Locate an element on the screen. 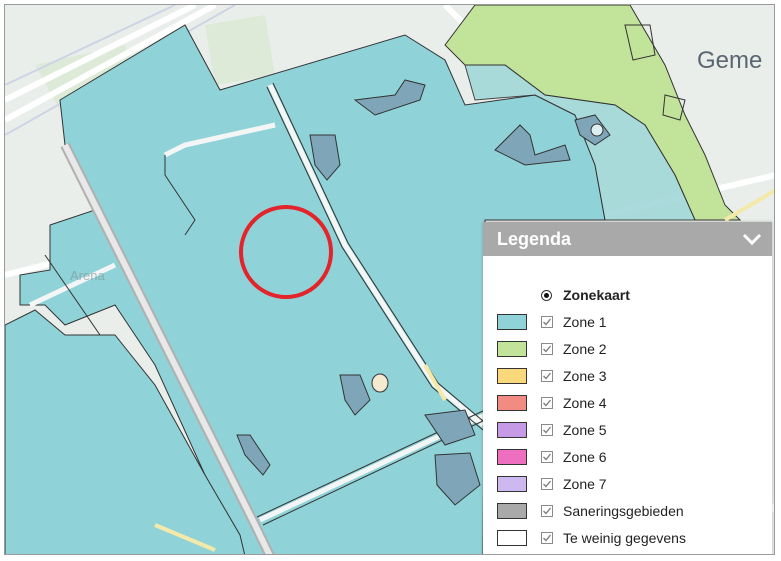 The width and height of the screenshot is (781, 561). radio-selected-dot is located at coordinates (546, 295).